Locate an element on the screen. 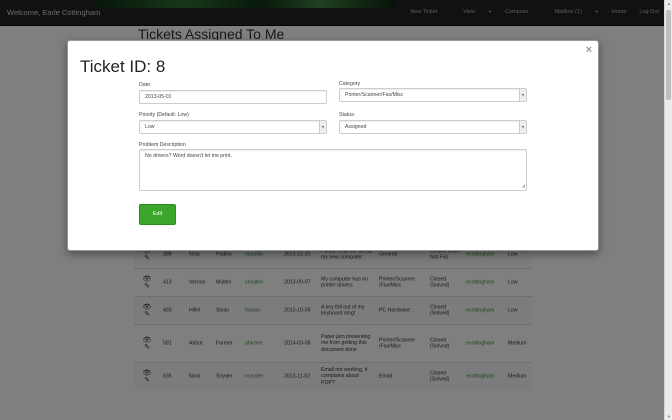  category-select: Printer/Scanner/Fax/Misc ▼ is located at coordinates (433, 95).